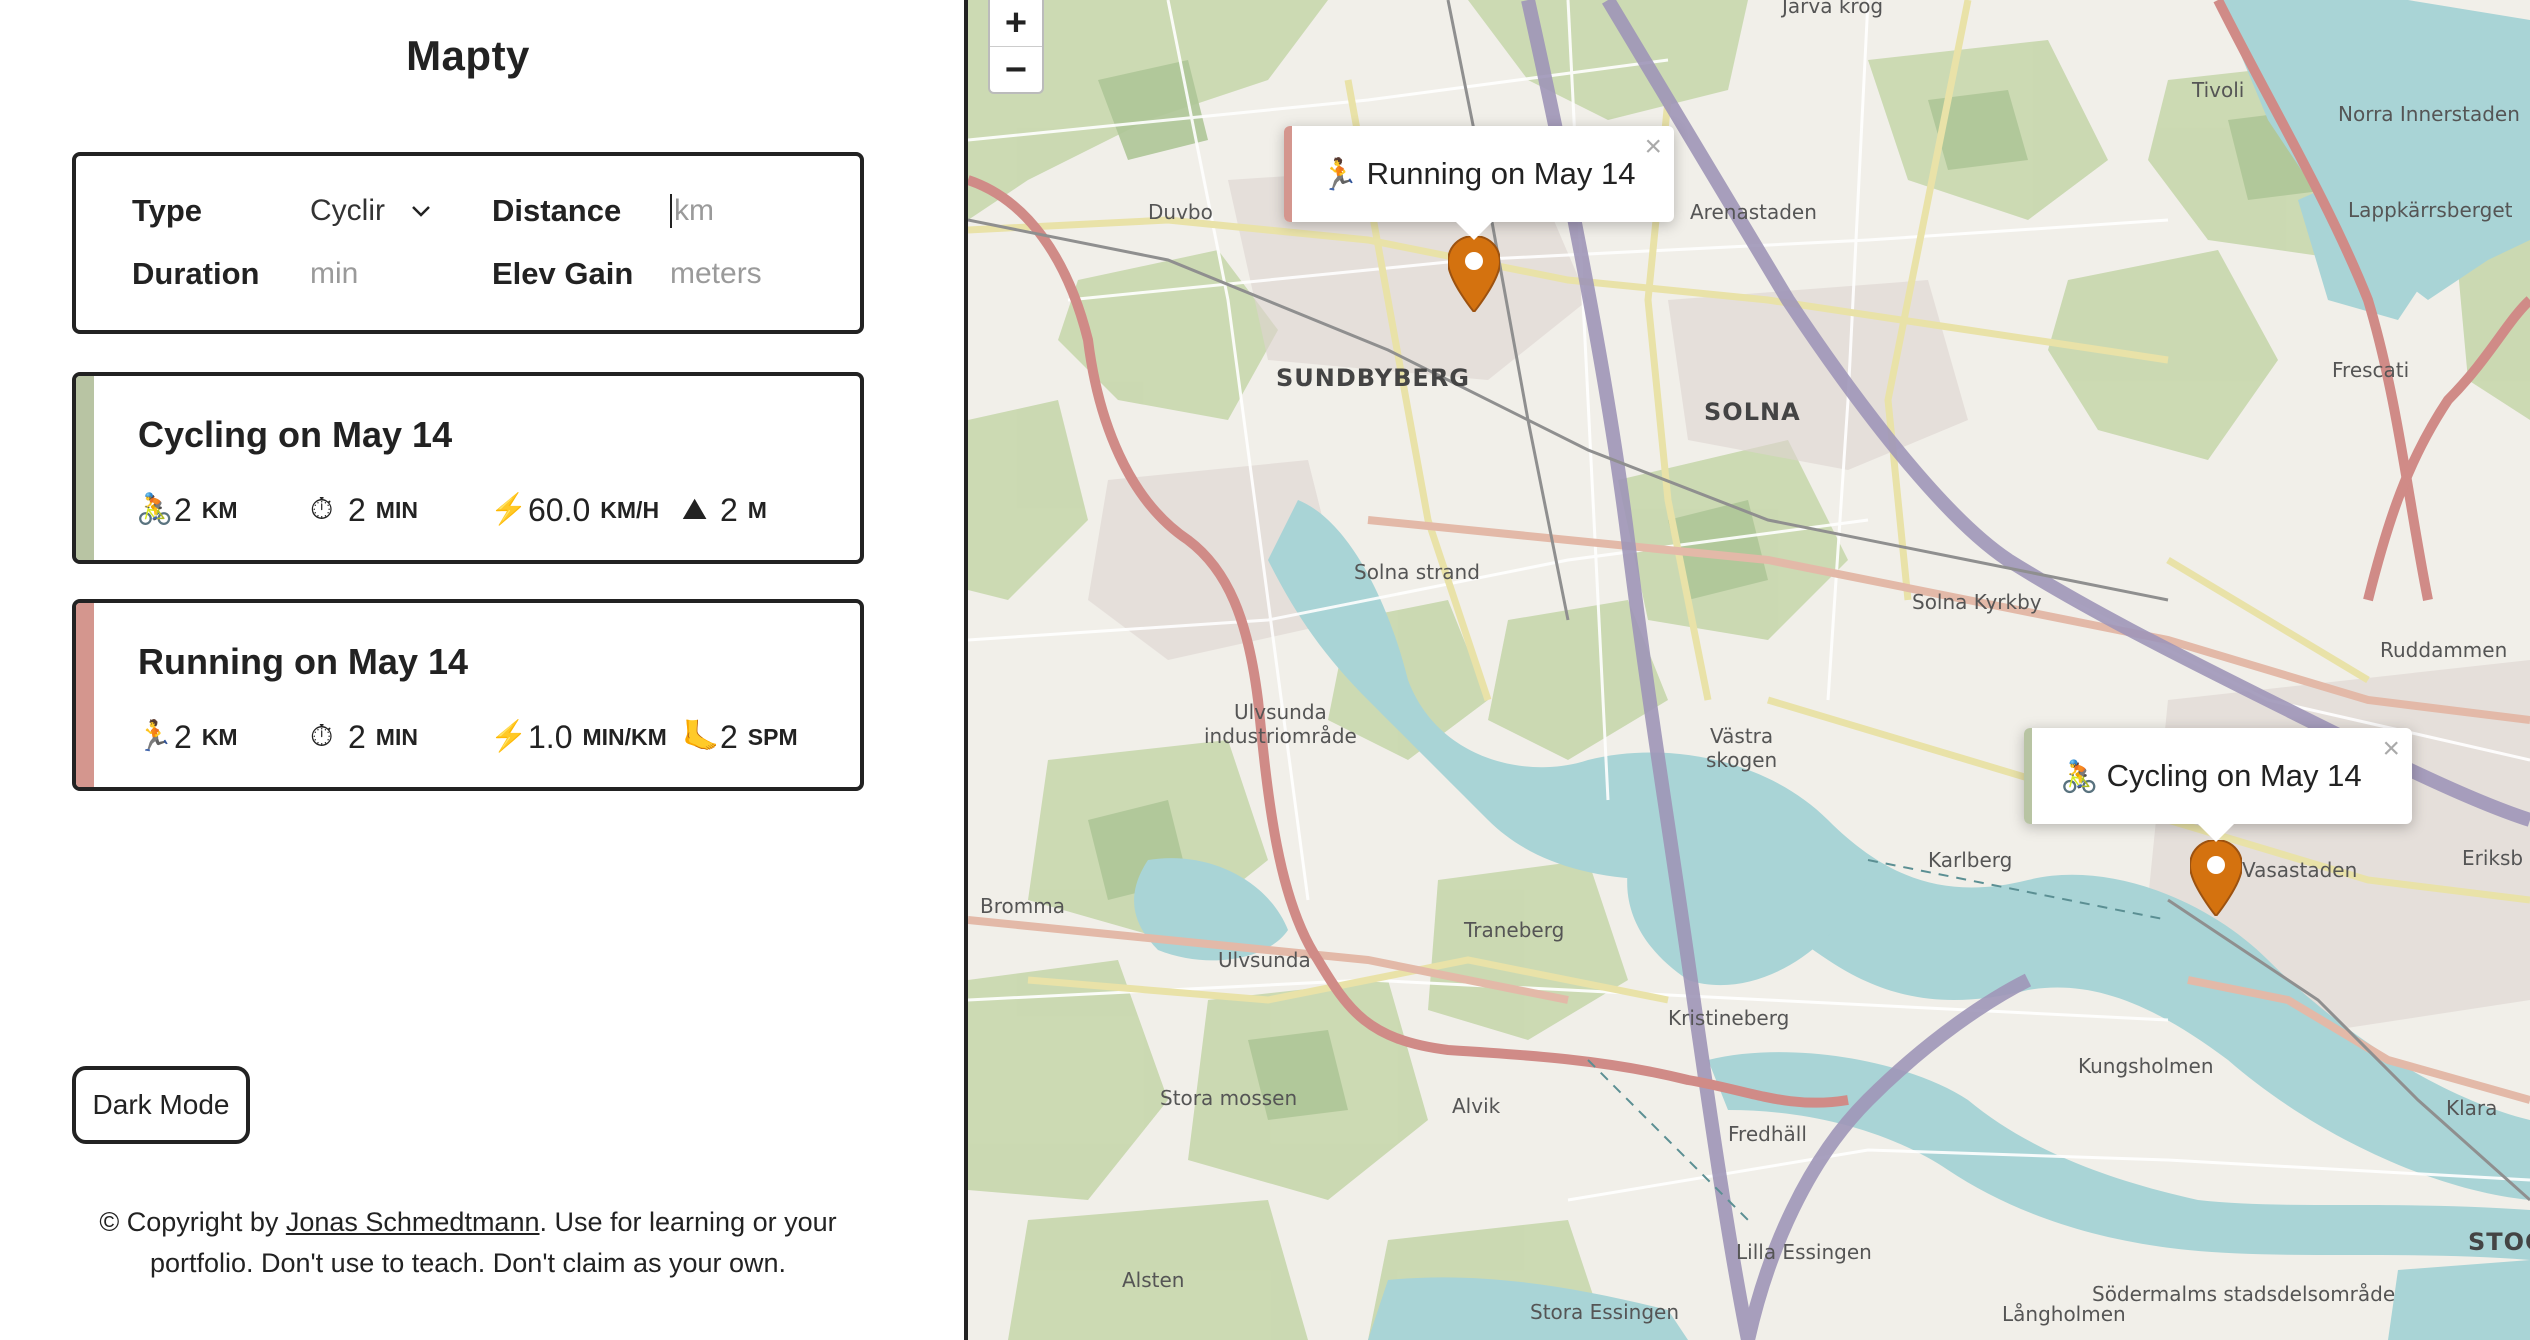 The image size is (2530, 1340). What do you see at coordinates (1970, 860) in the screenshot?
I see `map-label-karlberg: Karlberg` at bounding box center [1970, 860].